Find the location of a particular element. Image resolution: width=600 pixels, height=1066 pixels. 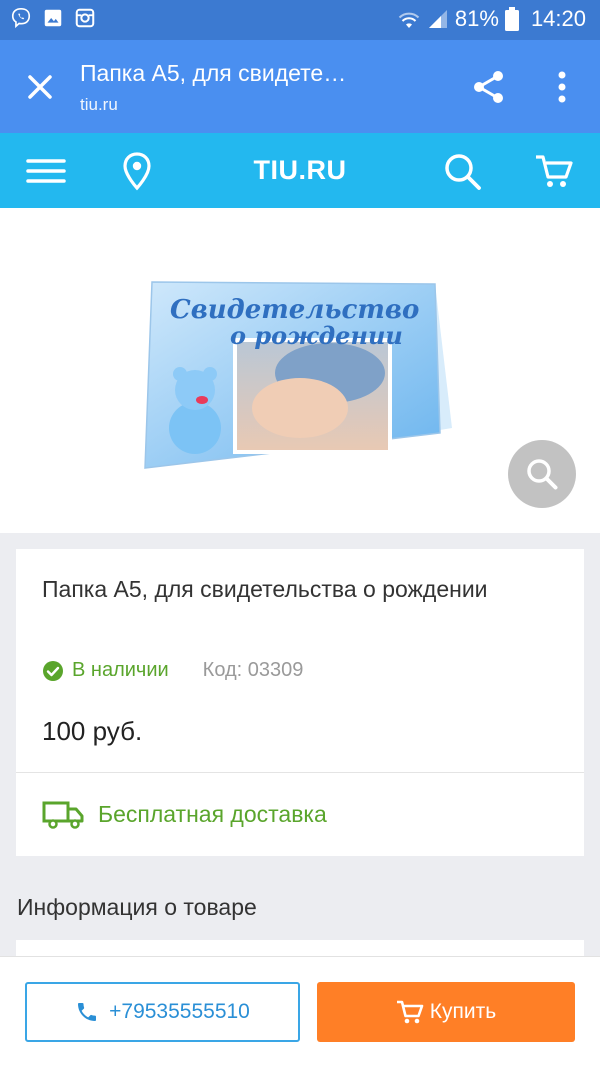

battery-icon is located at coordinates (511, 19).